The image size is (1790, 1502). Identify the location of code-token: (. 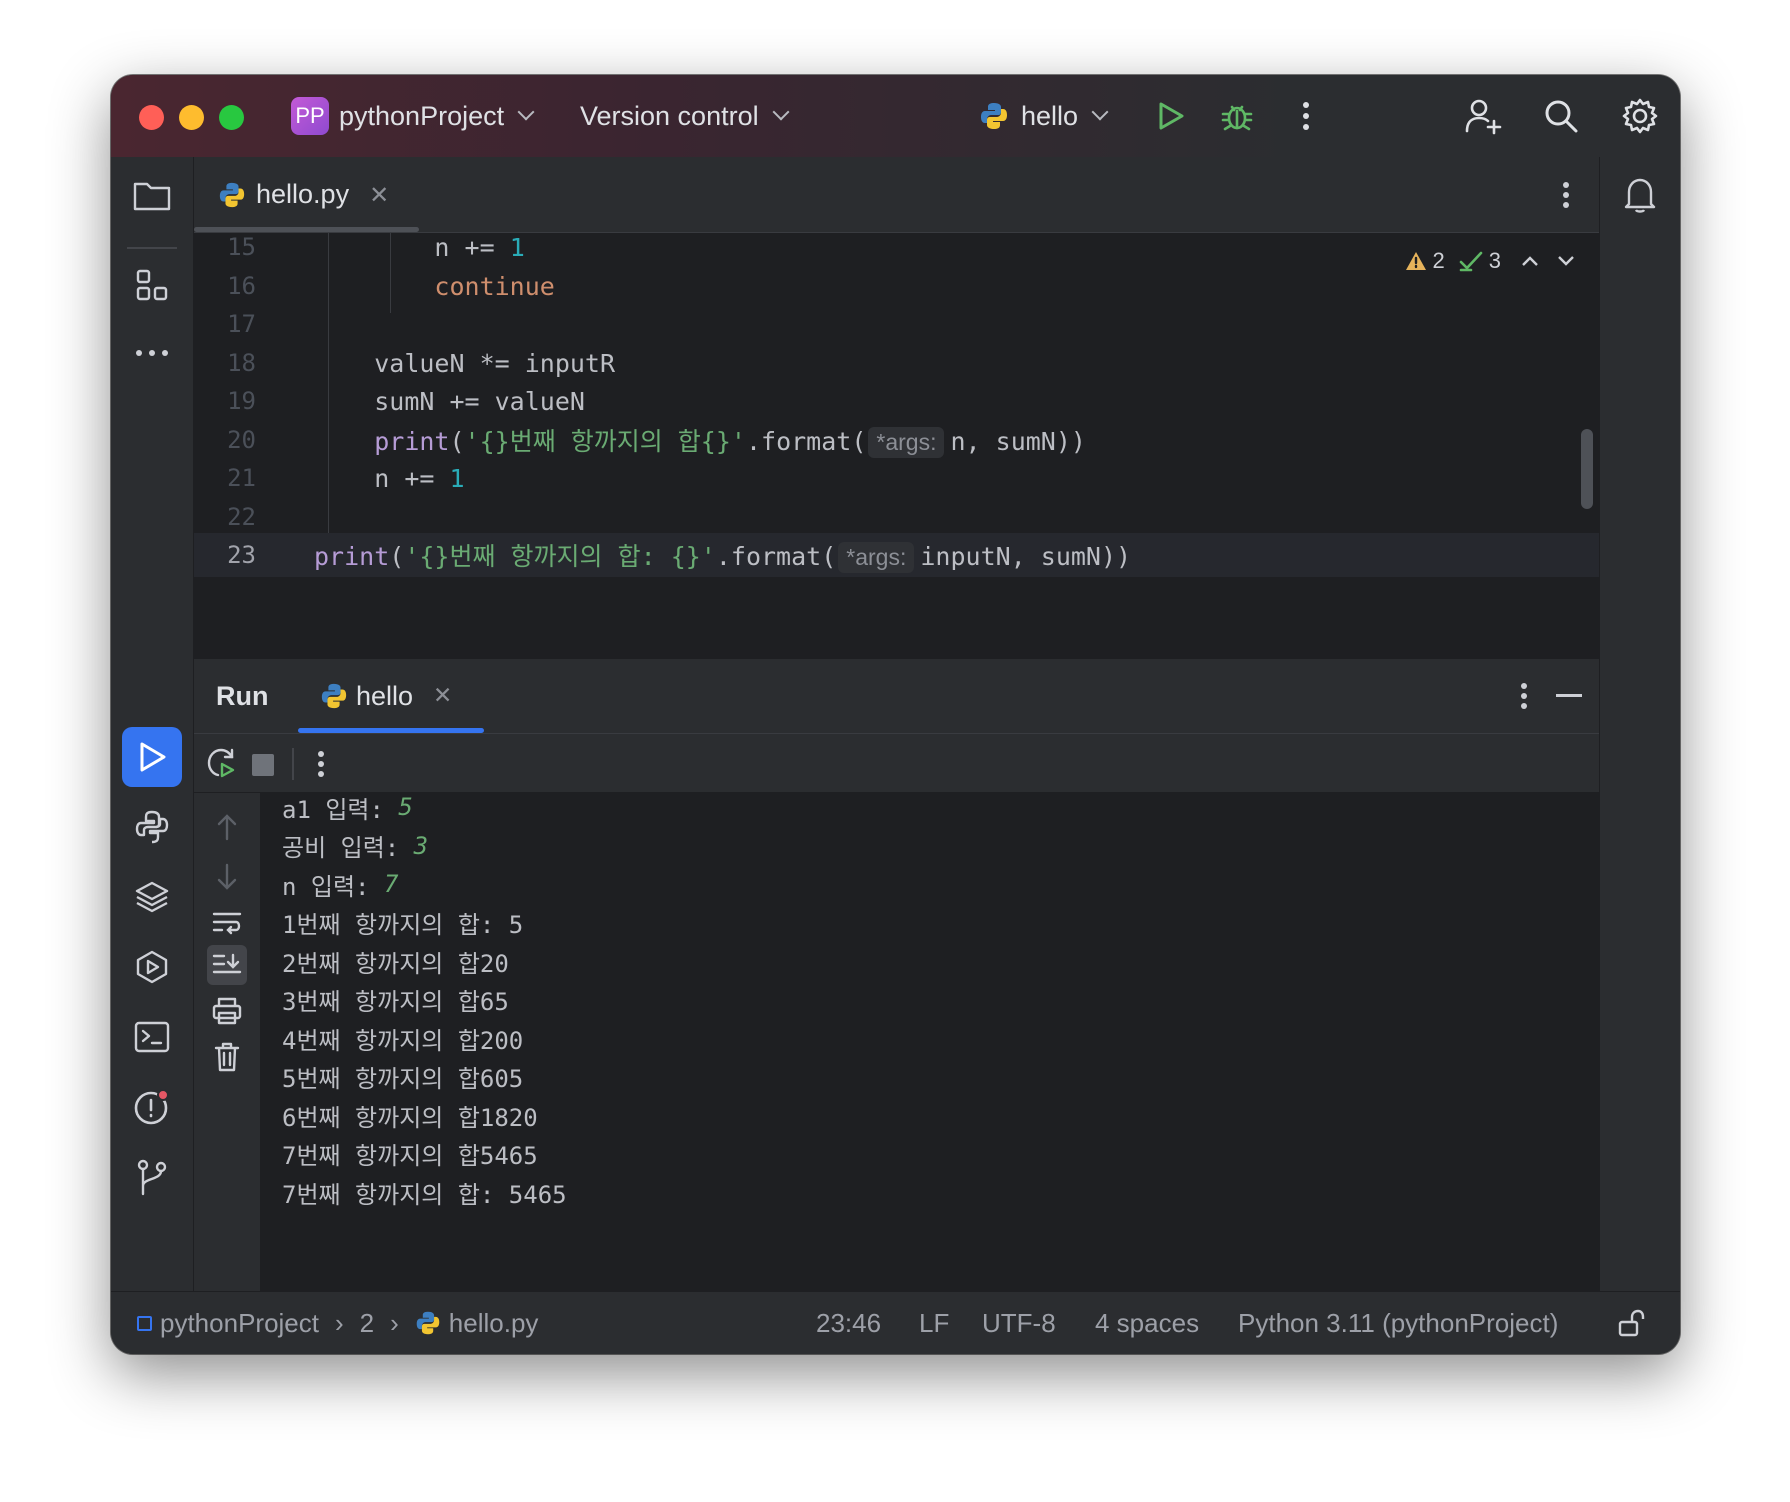
(457, 441).